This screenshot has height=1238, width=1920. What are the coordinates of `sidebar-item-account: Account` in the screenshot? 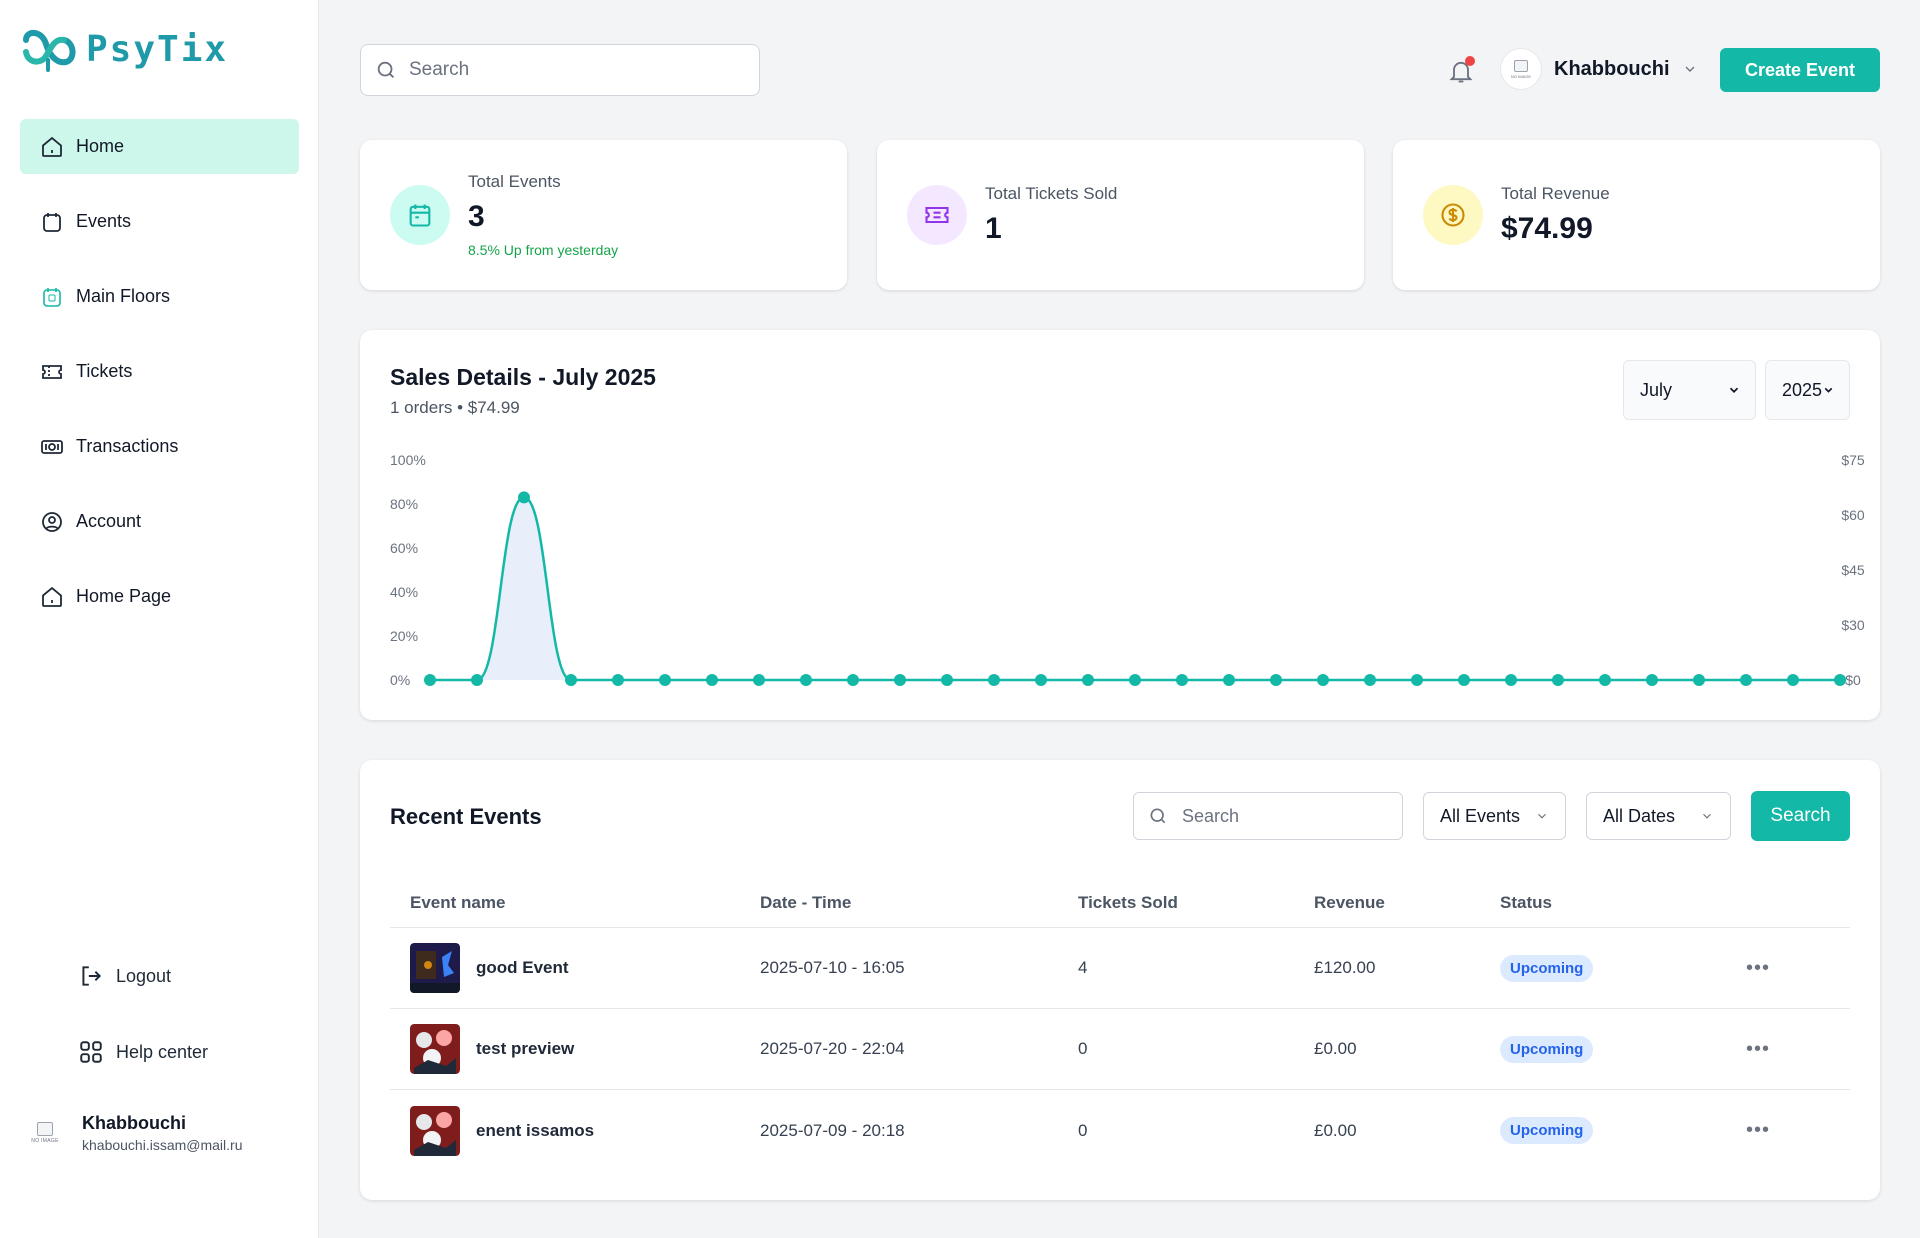 It's located at (159, 521).